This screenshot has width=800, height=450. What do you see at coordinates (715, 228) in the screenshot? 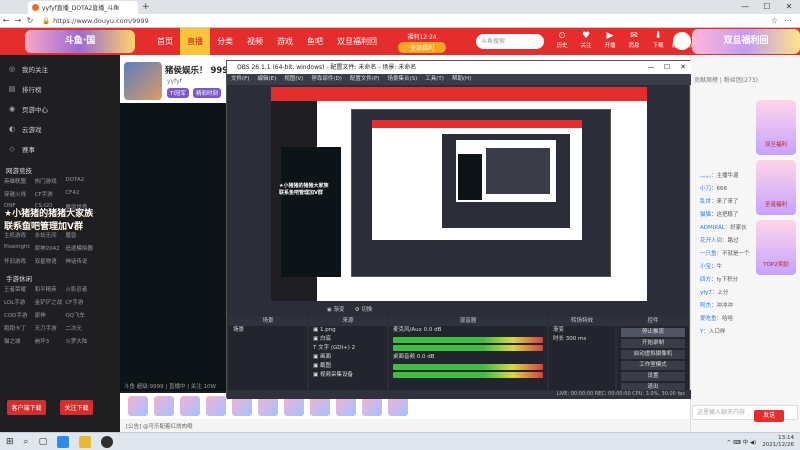
I see `chat-user: ADMIRAL：` at bounding box center [715, 228].